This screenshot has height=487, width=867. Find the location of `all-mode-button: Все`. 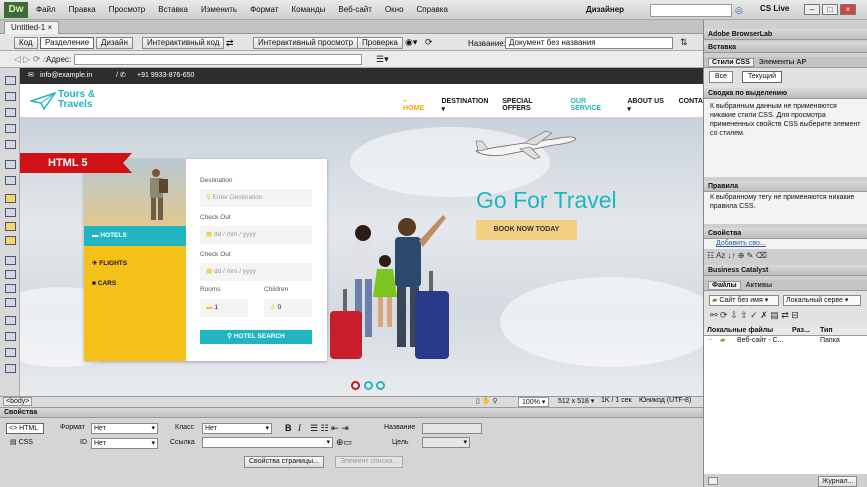

all-mode-button: Все is located at coordinates (721, 77).